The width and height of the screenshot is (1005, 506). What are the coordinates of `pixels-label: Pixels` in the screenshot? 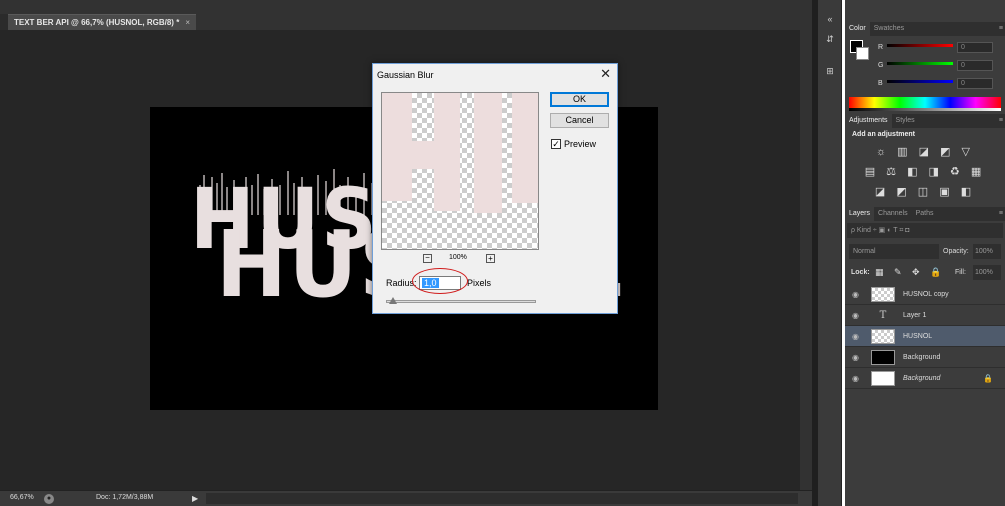 It's located at (479, 283).